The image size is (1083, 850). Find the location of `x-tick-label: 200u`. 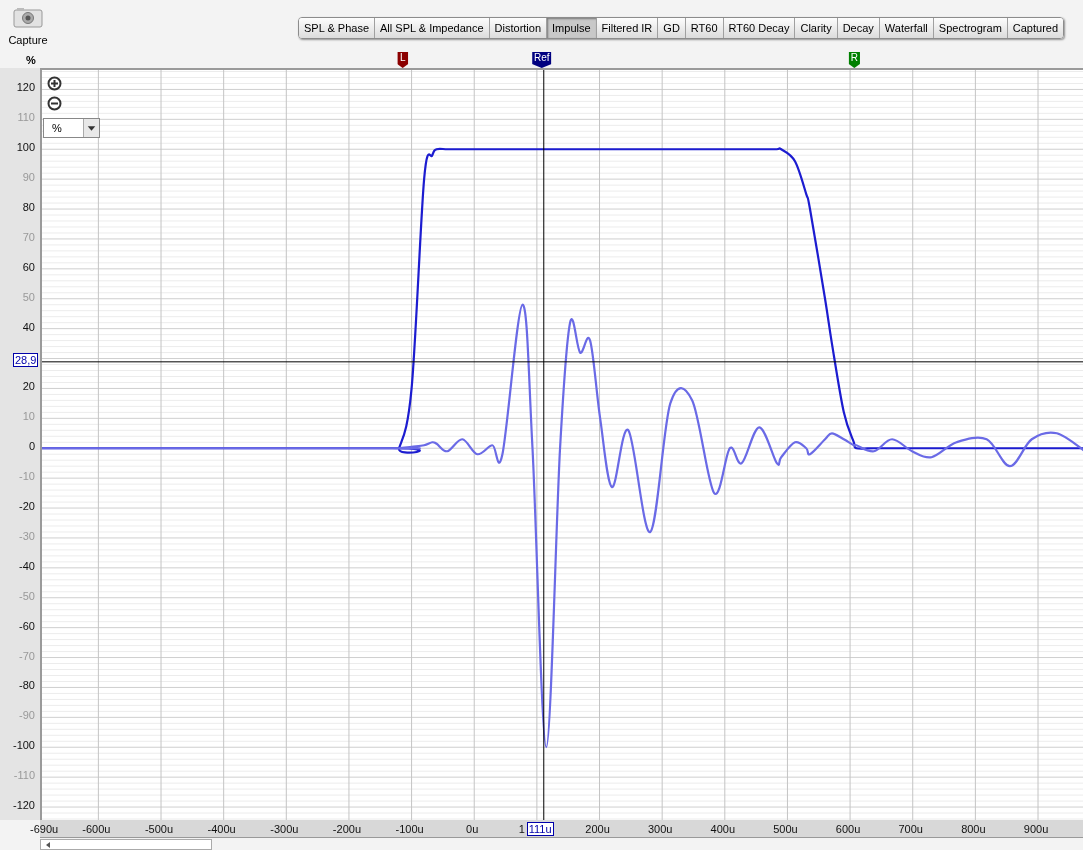

x-tick-label: 200u is located at coordinates (597, 829).